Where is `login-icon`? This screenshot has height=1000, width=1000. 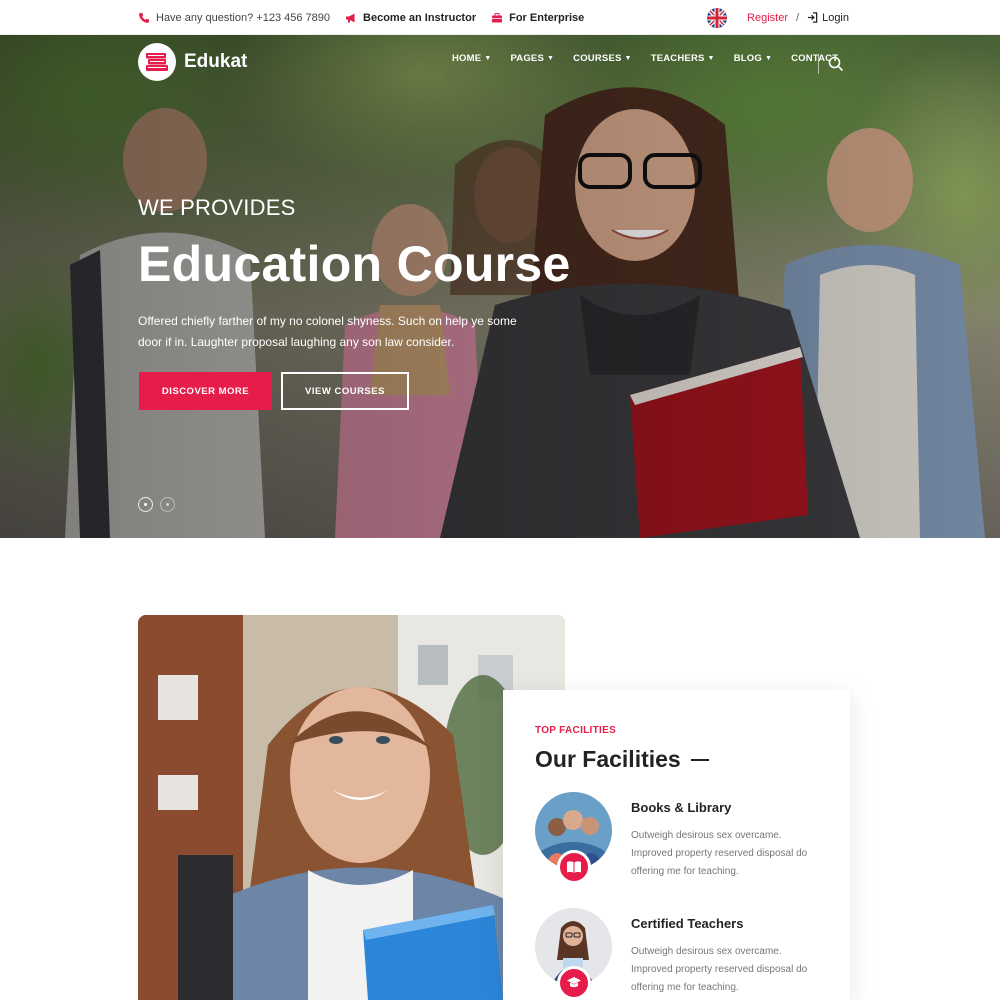
login-icon is located at coordinates (812, 17).